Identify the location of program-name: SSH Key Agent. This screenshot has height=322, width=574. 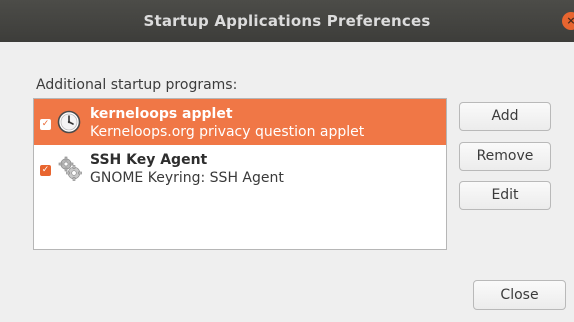
(149, 160).